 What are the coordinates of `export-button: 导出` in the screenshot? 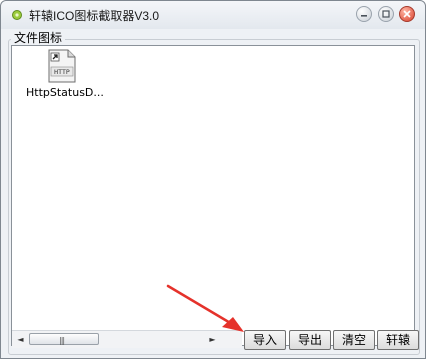 It's located at (310, 340).